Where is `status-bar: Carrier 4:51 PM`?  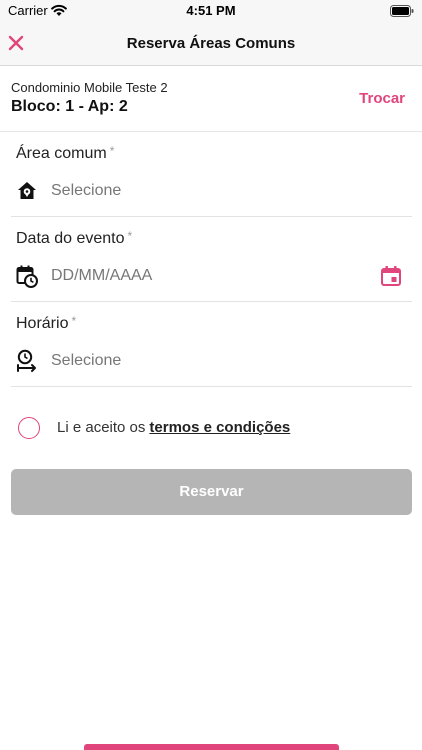 status-bar: Carrier 4:51 PM is located at coordinates (211, 11).